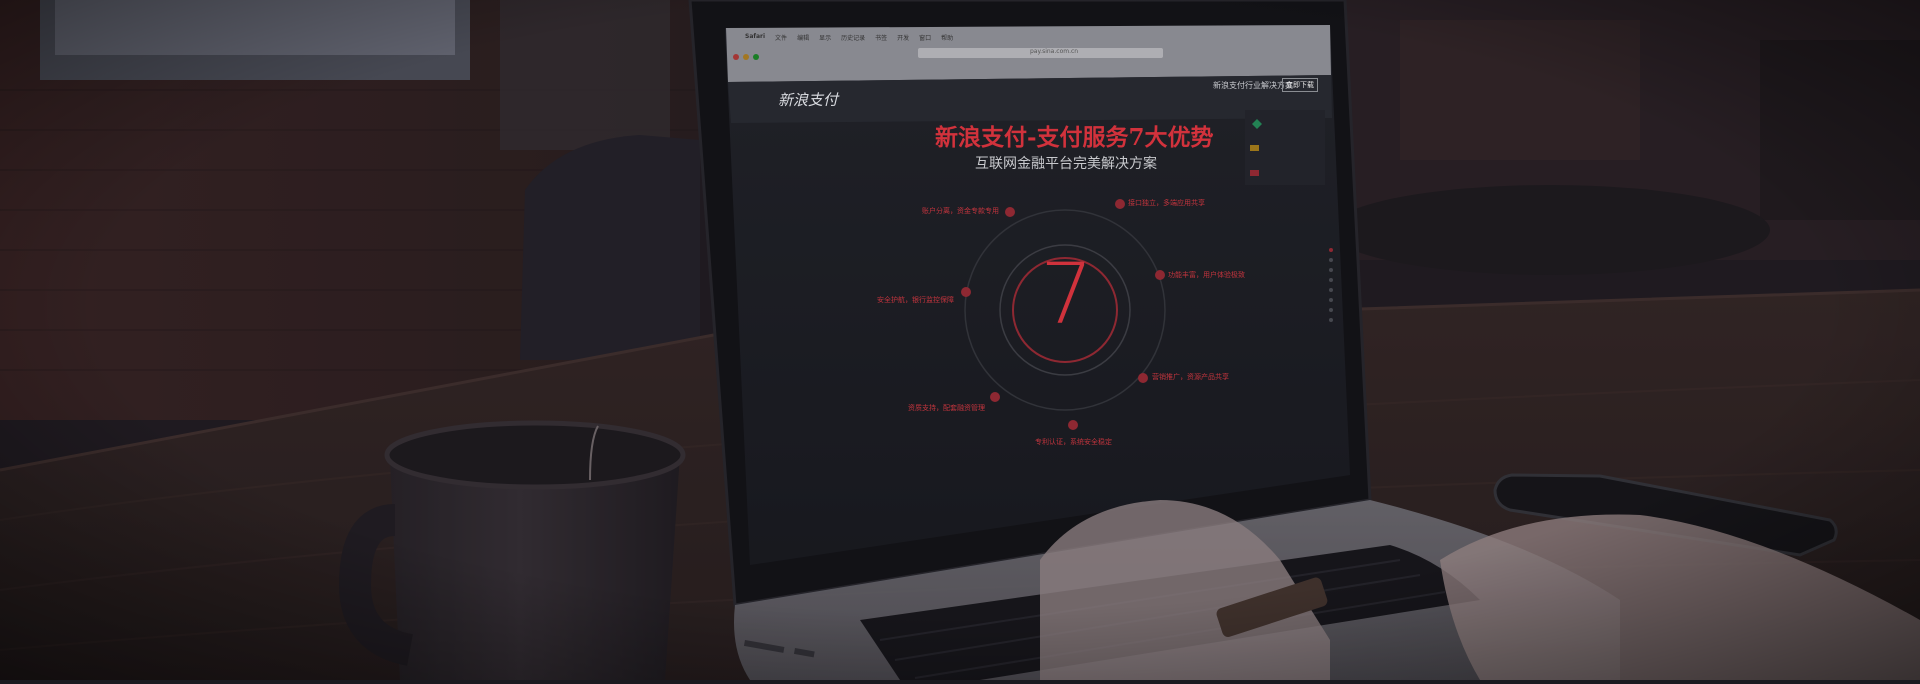 Image resolution: width=1920 pixels, height=684 pixels. Describe the element at coordinates (960, 211) in the screenshot. I see `feature-label: 账户分离，资金专款专用` at that location.